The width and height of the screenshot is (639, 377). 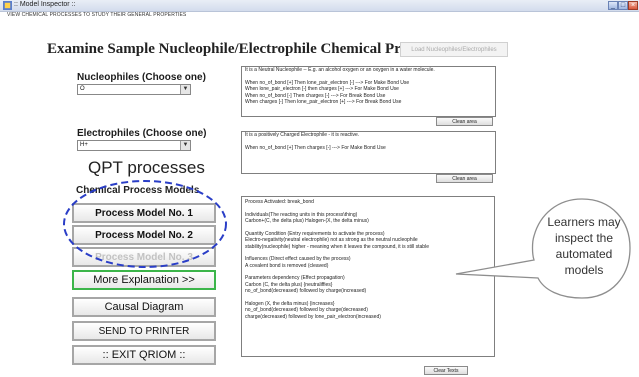 What do you see at coordinates (144, 257) in the screenshot?
I see `process-model-3-button: Process Model No. 3` at bounding box center [144, 257].